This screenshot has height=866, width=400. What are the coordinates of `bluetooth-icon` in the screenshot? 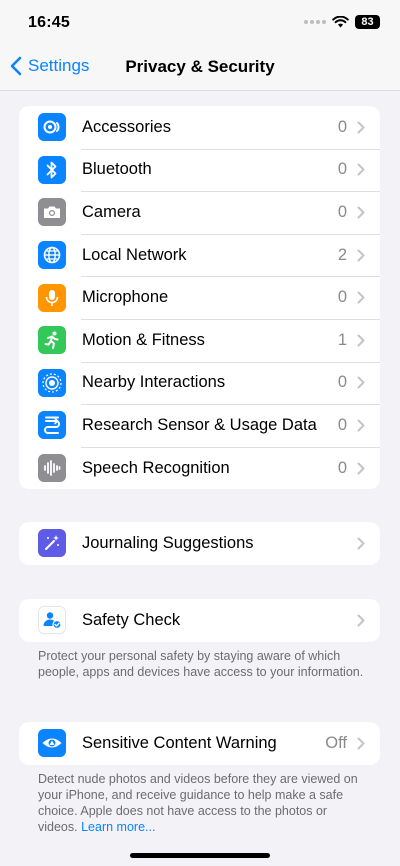 It's located at (52, 169).